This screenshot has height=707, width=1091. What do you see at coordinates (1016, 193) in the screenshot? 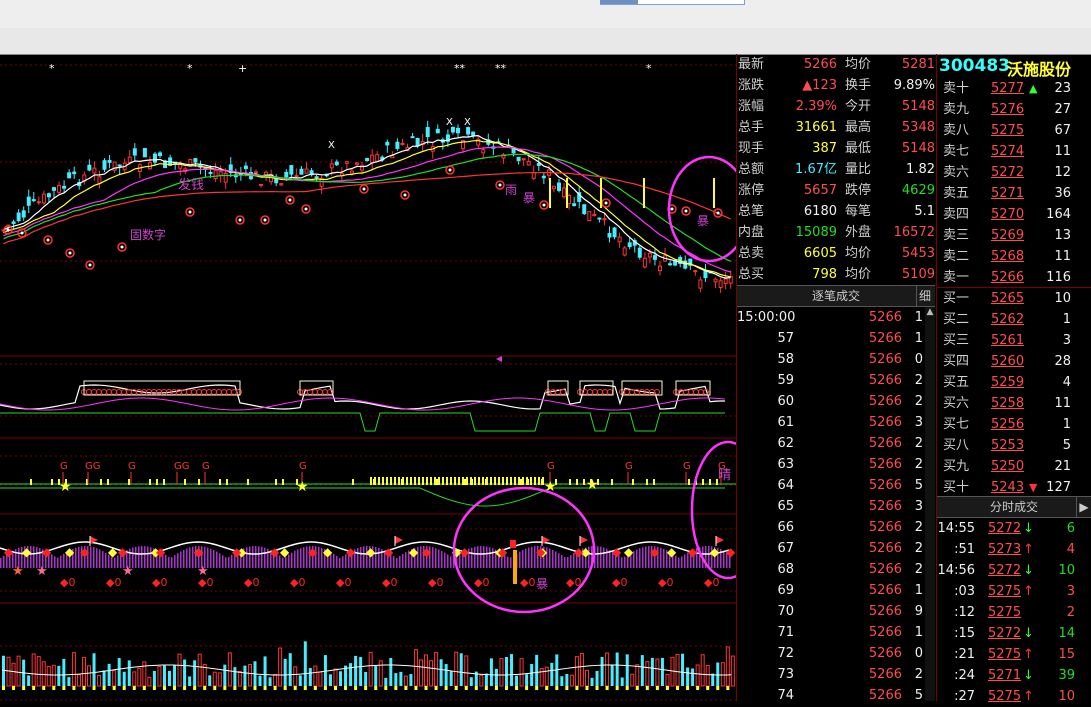
I see `ask-row: 卖五 5271 36` at bounding box center [1016, 193].